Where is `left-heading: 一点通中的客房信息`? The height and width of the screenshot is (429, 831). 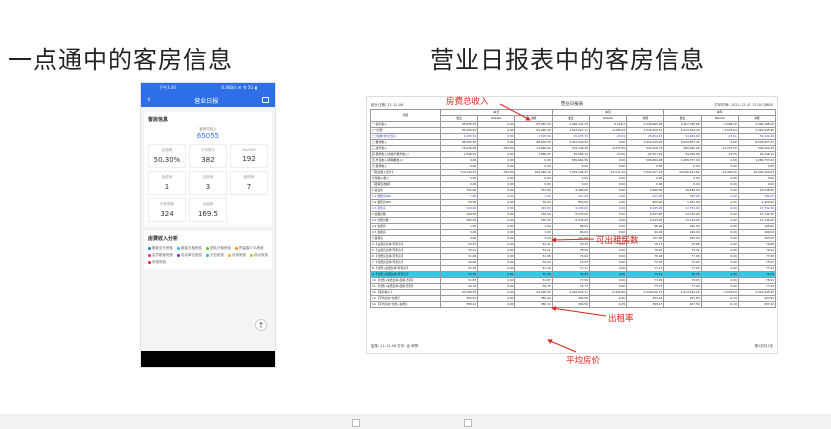
left-heading: 一点通中的客房信息 is located at coordinates (120, 60).